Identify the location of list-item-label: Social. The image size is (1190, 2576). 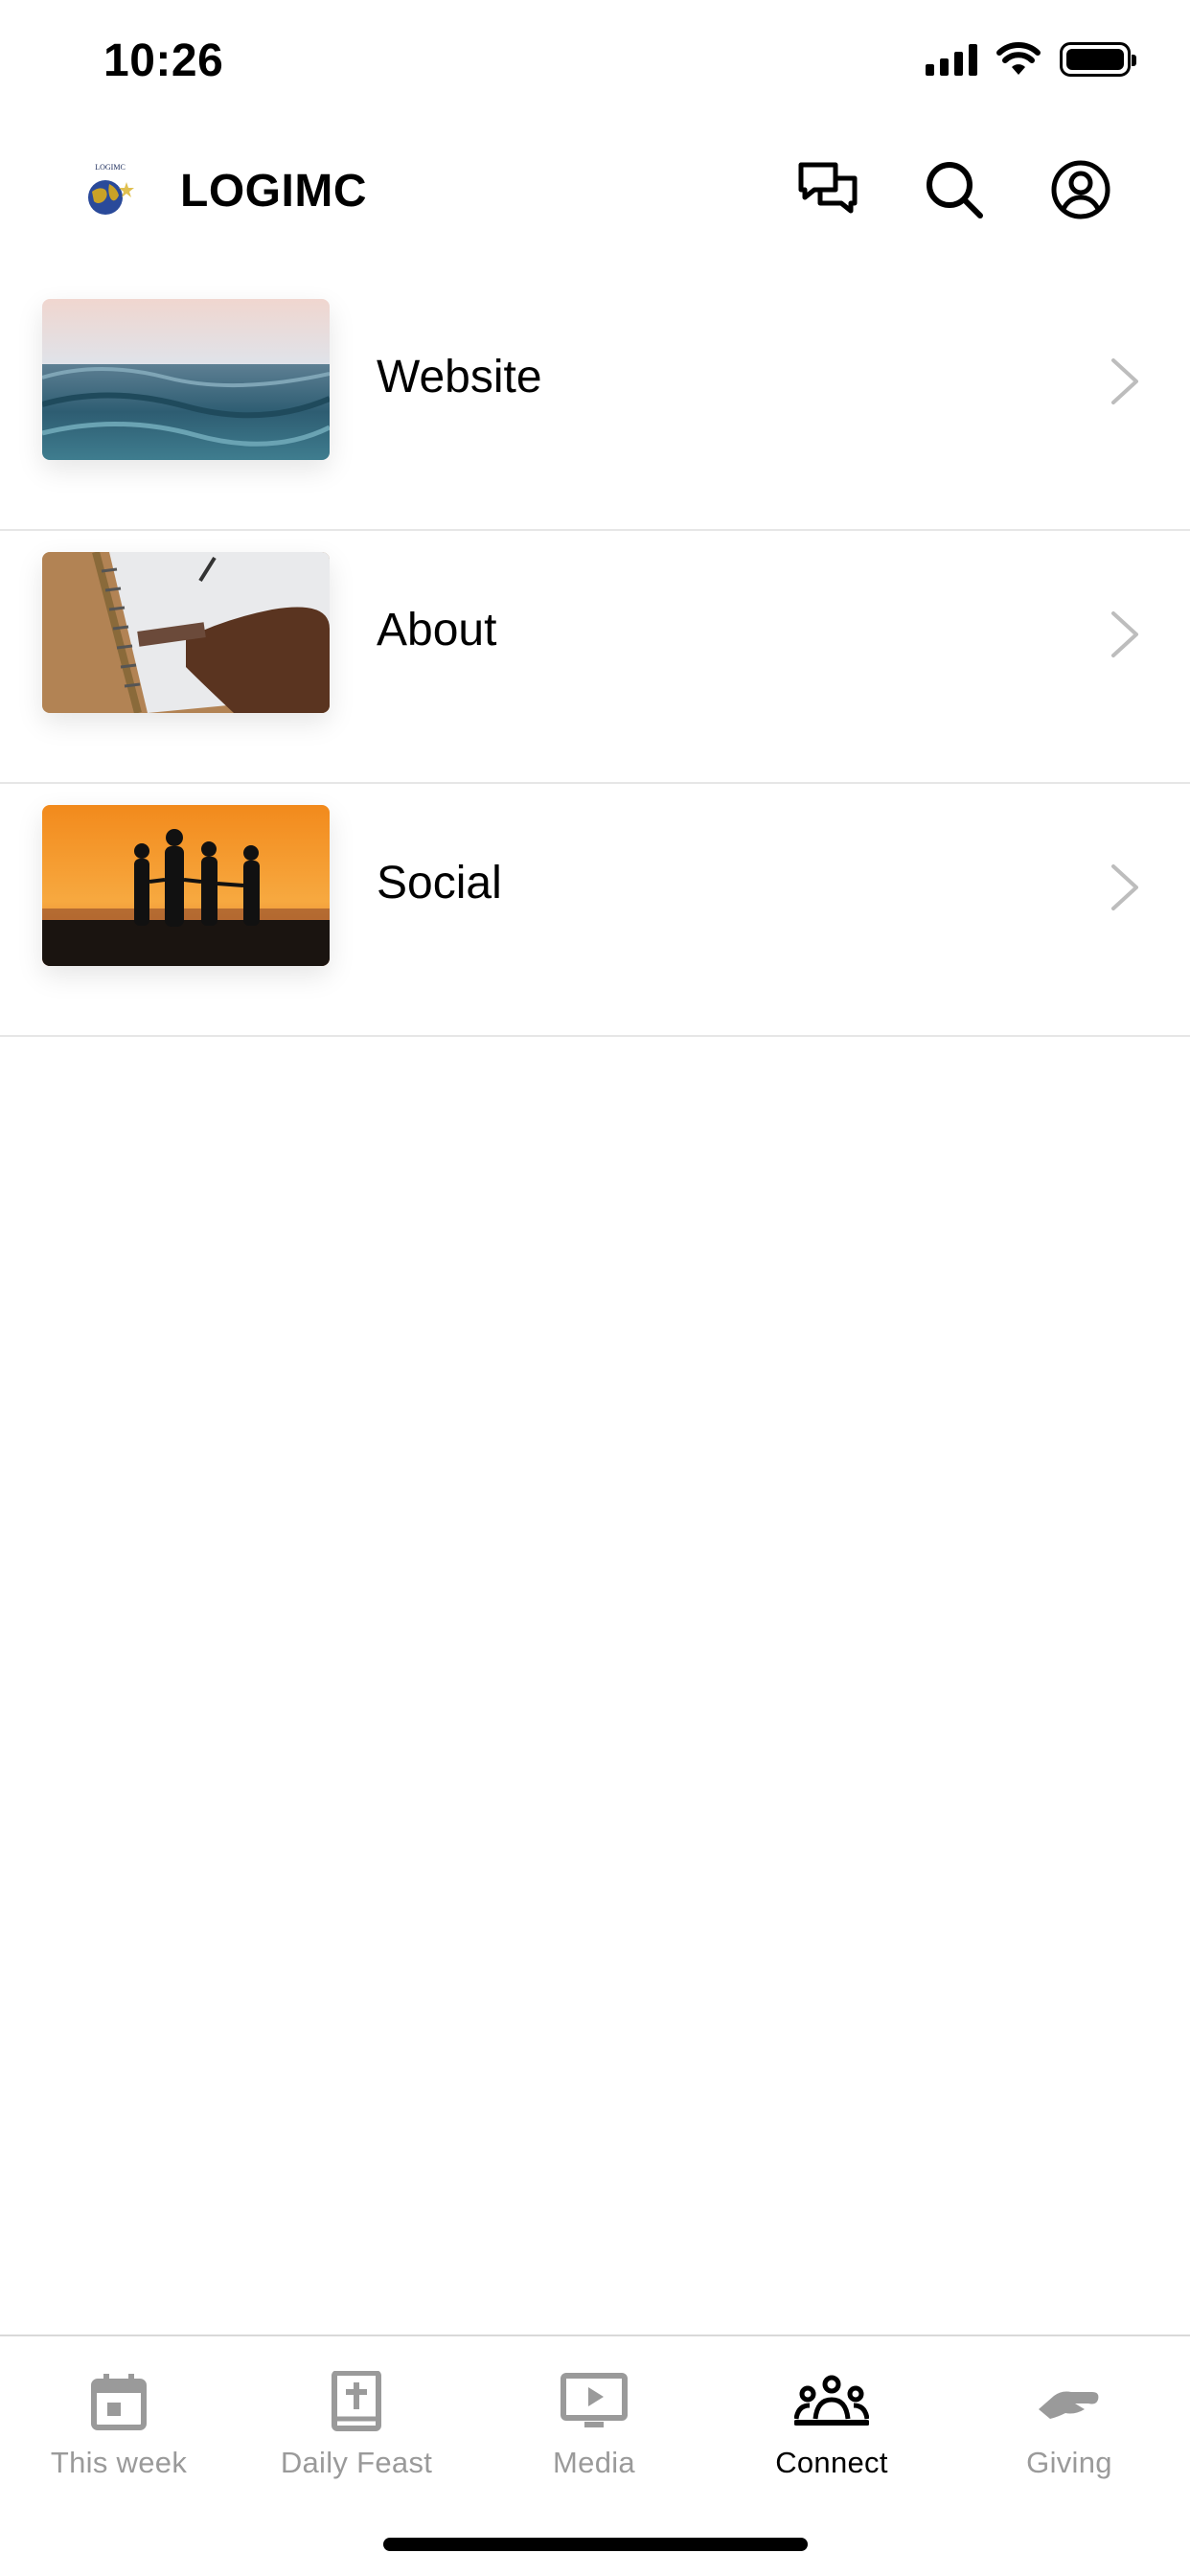
(440, 883).